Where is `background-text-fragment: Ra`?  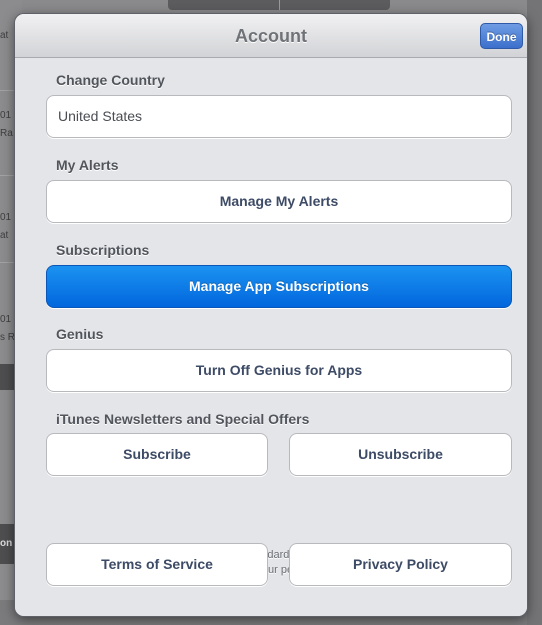 background-text-fragment: Ra is located at coordinates (6, 133).